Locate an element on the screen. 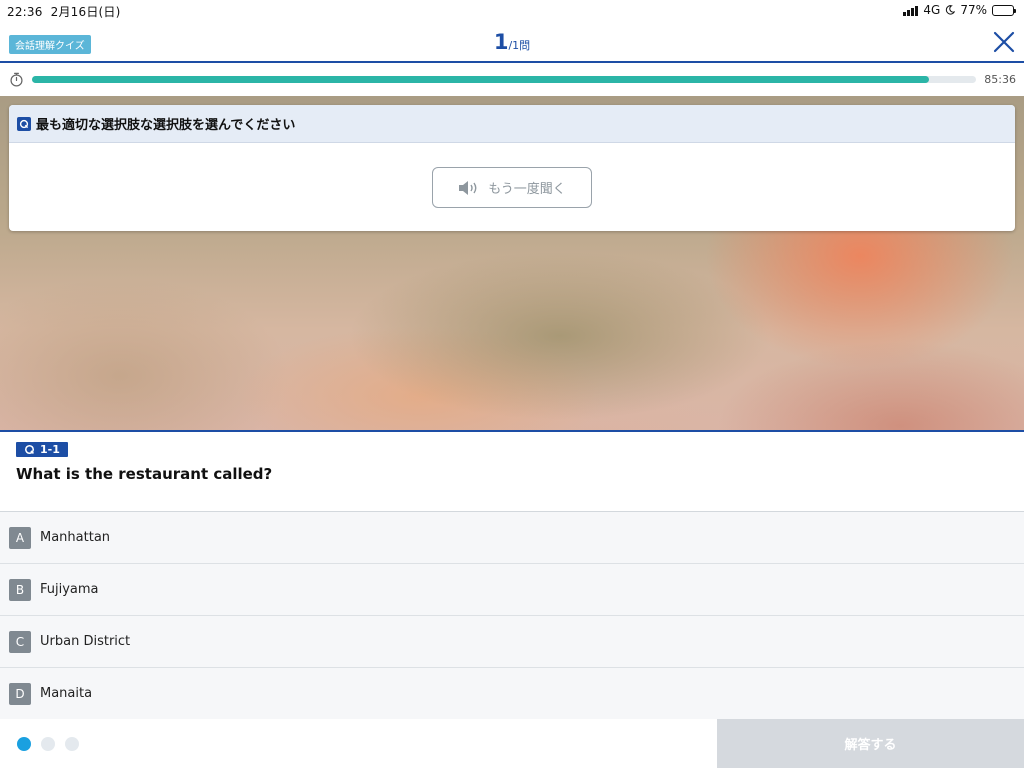 This screenshot has height=768, width=1024. answer-label: Urban District is located at coordinates (85, 641).